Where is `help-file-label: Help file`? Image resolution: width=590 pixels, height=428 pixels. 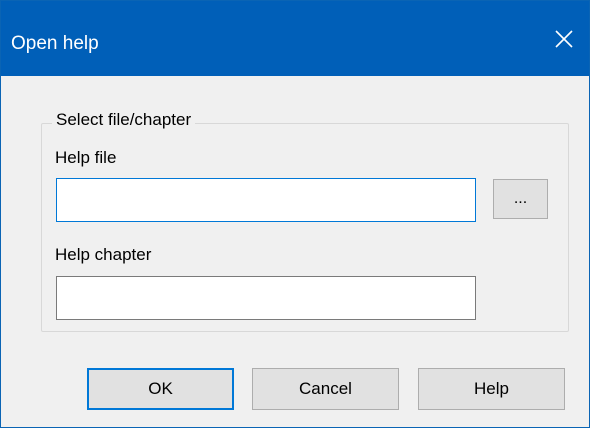 help-file-label: Help file is located at coordinates (86, 157).